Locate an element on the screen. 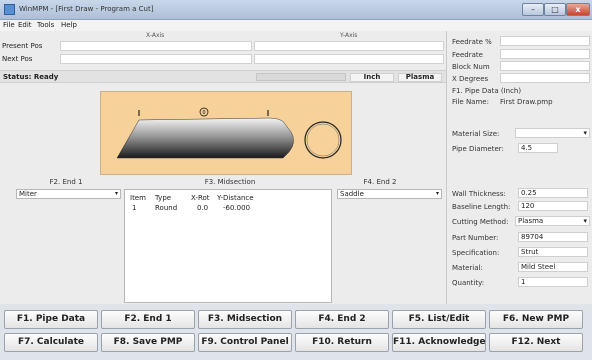 The height and width of the screenshot is (360, 592). quantity-label: Quantity: is located at coordinates (468, 283).